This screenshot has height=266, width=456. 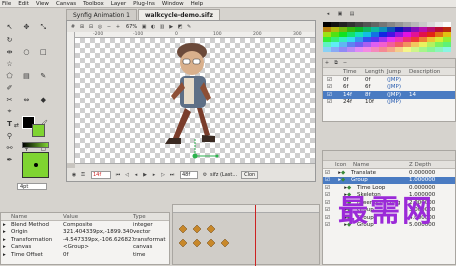 What do you see at coordinates (9, 40) in the screenshot?
I see `rotate-tool-icon: ↻` at bounding box center [9, 40].